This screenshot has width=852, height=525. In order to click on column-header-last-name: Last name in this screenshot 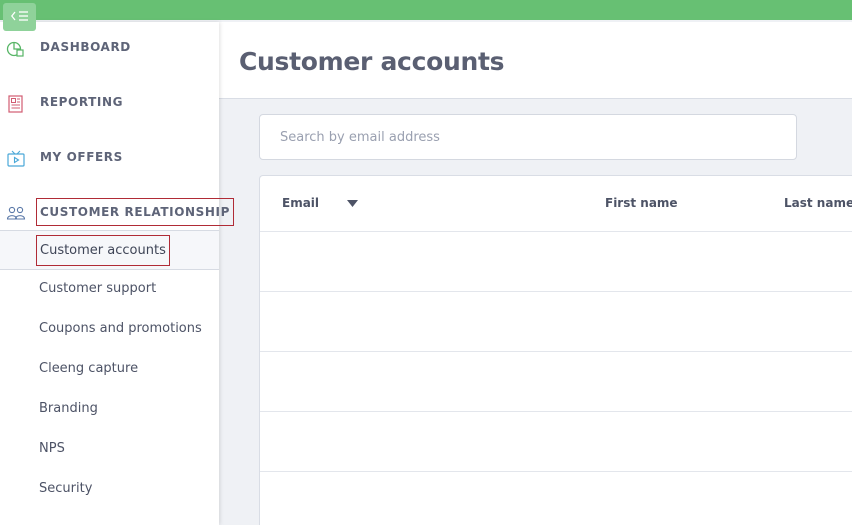, I will do `click(818, 203)`.